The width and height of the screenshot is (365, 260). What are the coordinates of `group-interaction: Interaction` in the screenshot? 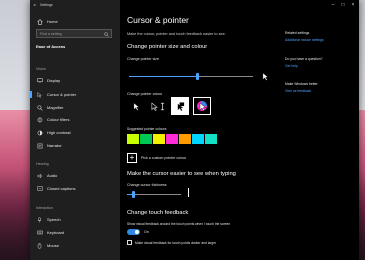 It's located at (44, 208).